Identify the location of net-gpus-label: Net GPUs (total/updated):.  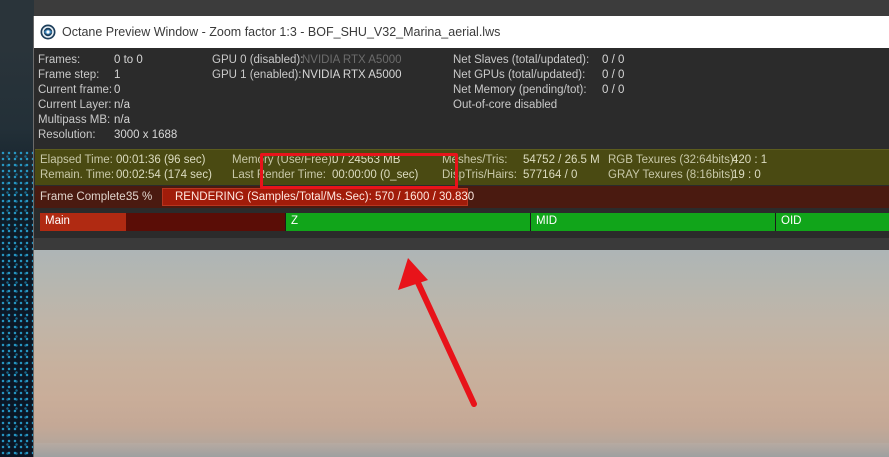
(519, 75).